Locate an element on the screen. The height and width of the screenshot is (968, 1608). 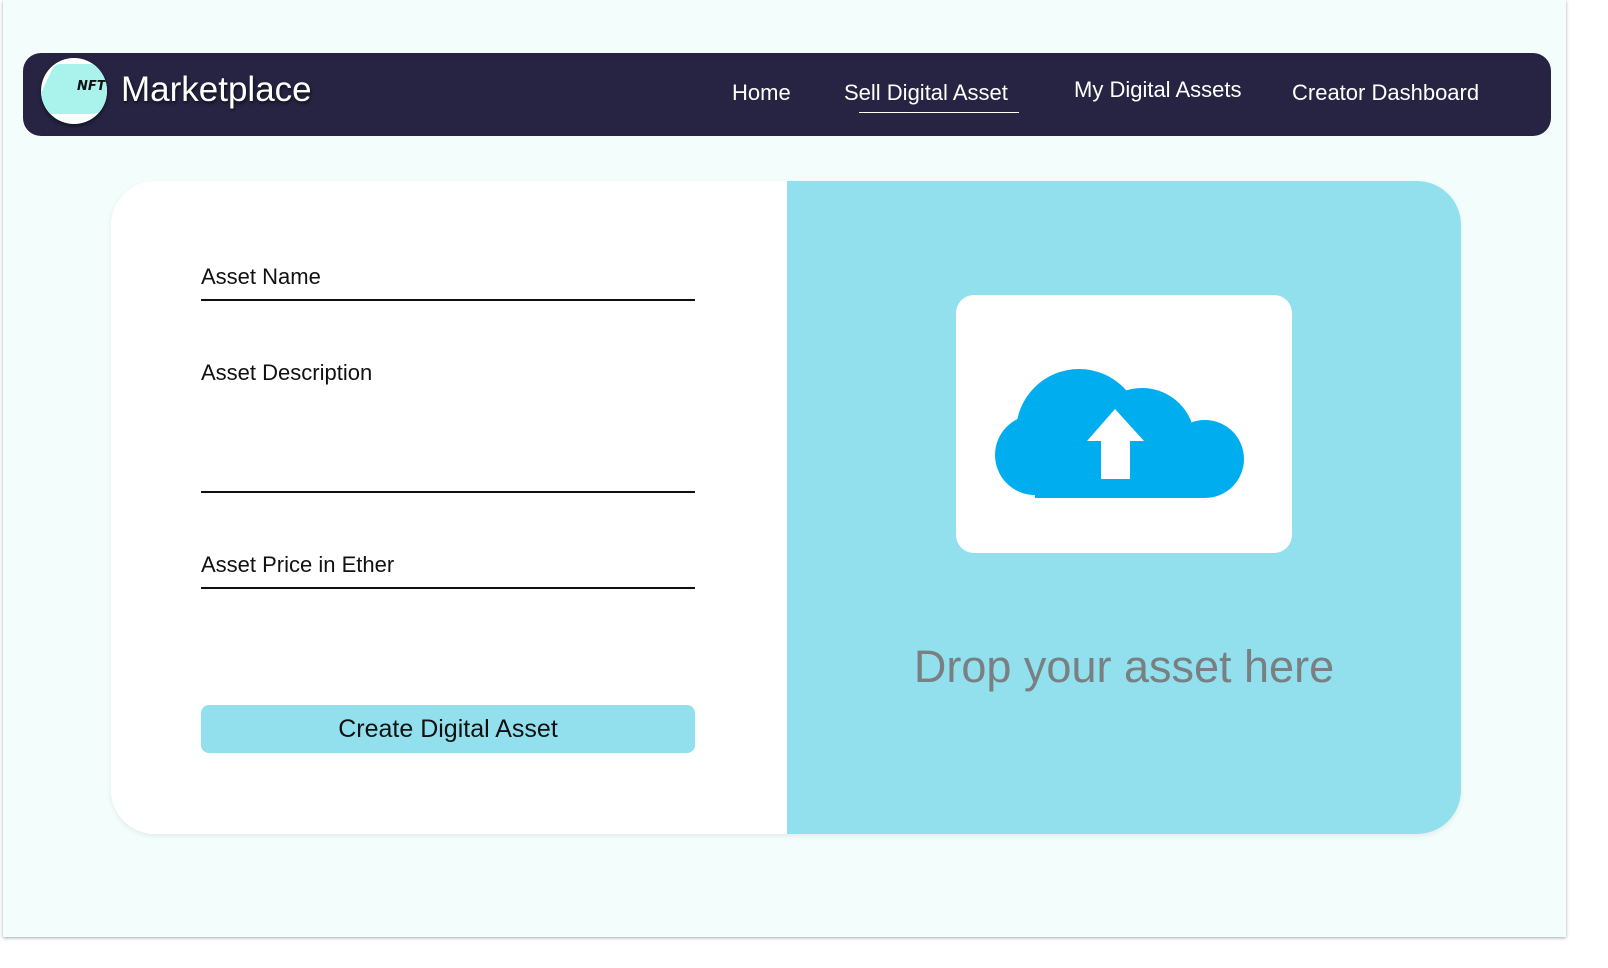
asset-name-input: Asset Name is located at coordinates (261, 277).